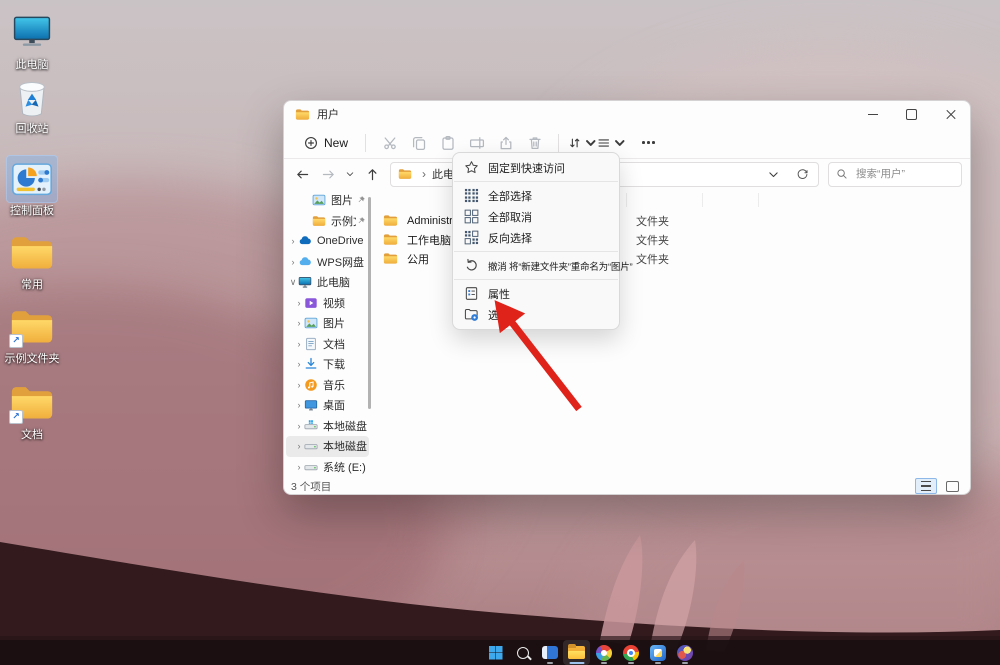  I want to click on sidebar-item: 图片, so click(327, 200).